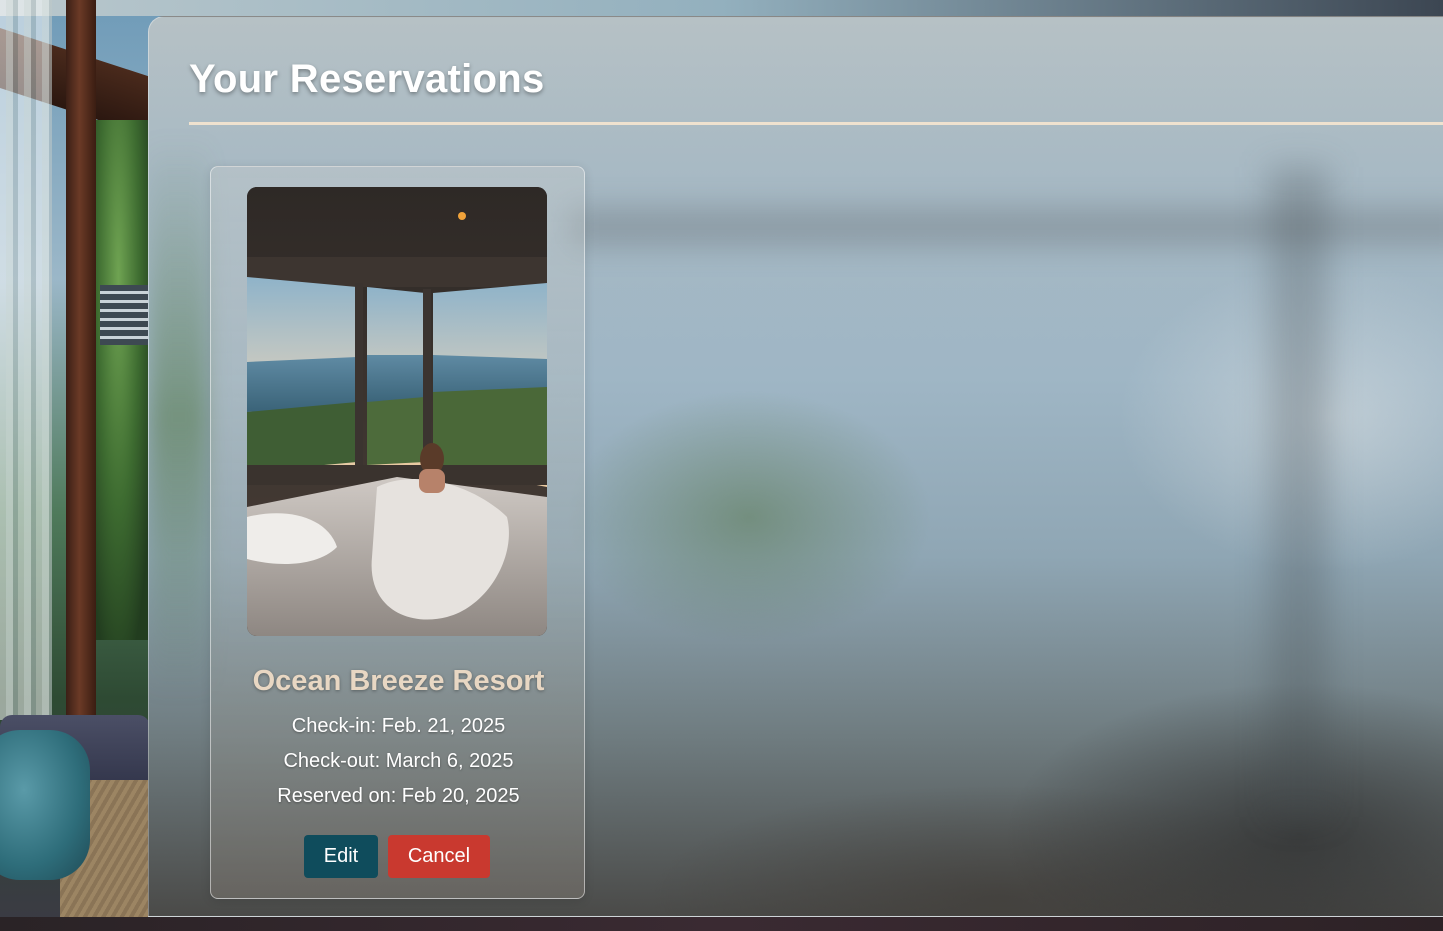 The width and height of the screenshot is (1443, 931). I want to click on cancel-button: Cancel, so click(439, 856).